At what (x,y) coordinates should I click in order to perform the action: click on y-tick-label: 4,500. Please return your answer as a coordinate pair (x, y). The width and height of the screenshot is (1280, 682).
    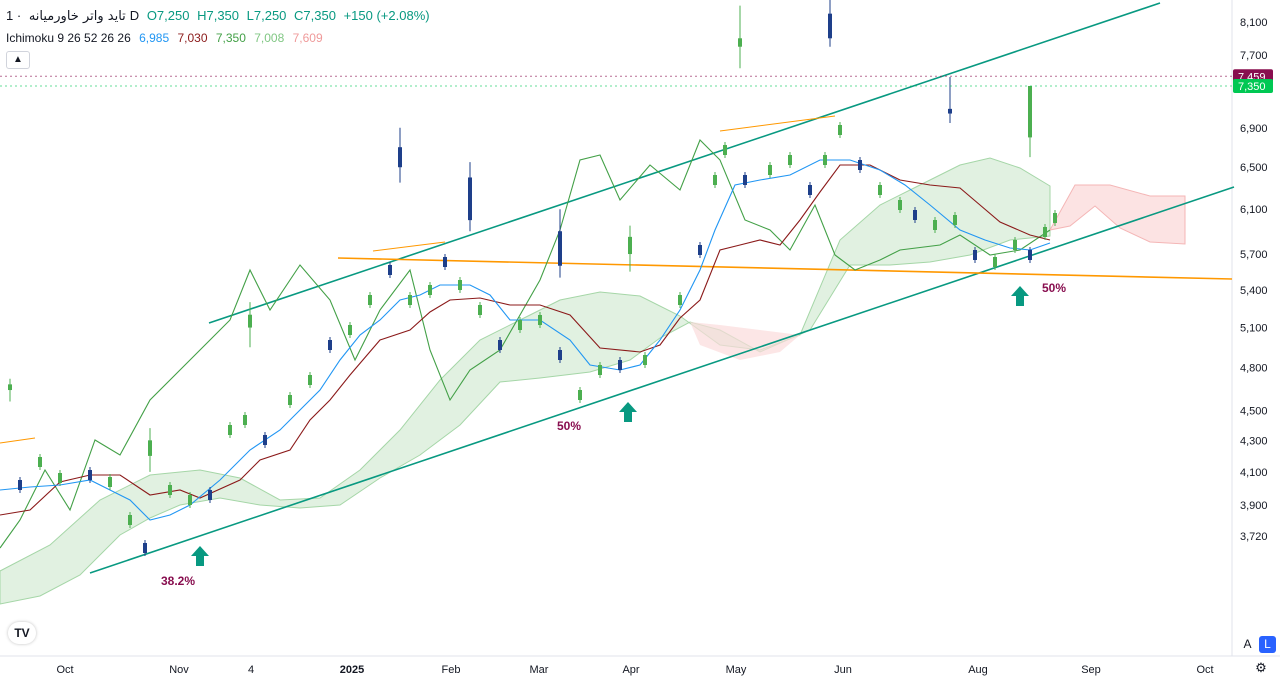
    Looking at the image, I should click on (1254, 411).